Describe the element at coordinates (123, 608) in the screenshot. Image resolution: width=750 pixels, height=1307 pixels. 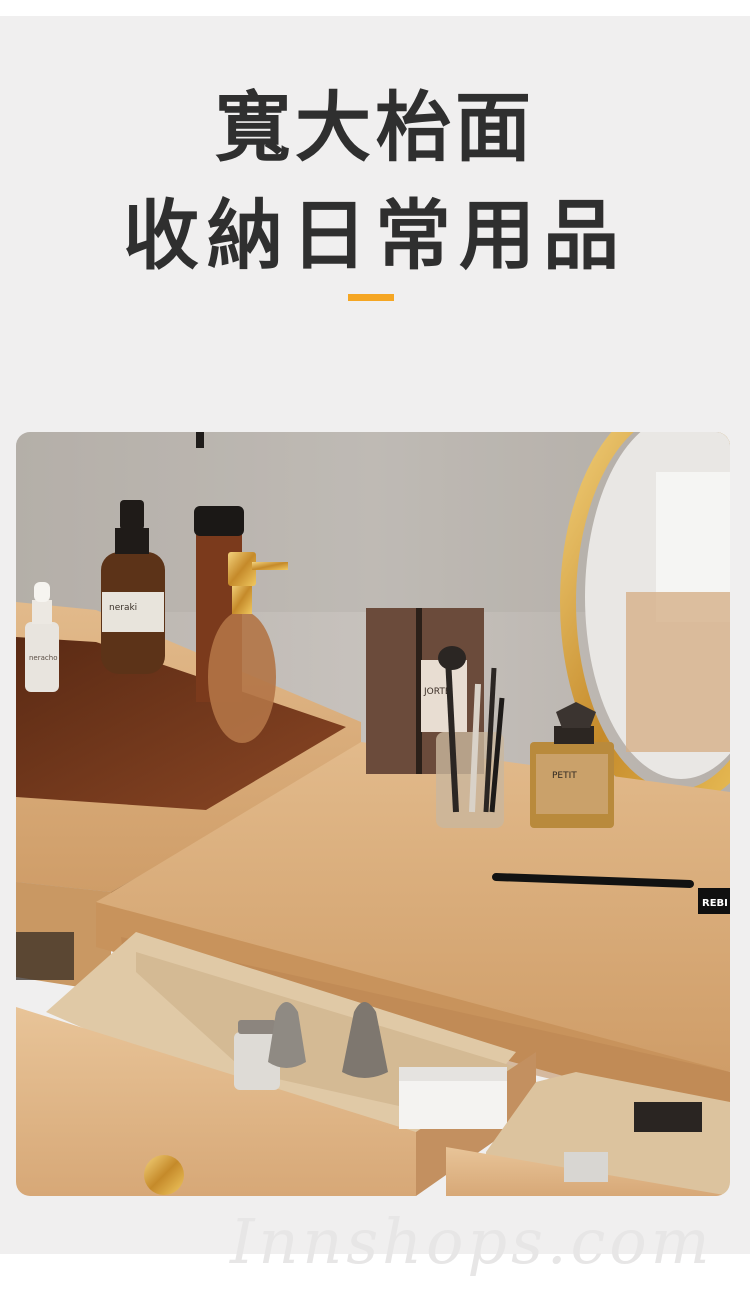
I see `svg-text: neraki` at that location.